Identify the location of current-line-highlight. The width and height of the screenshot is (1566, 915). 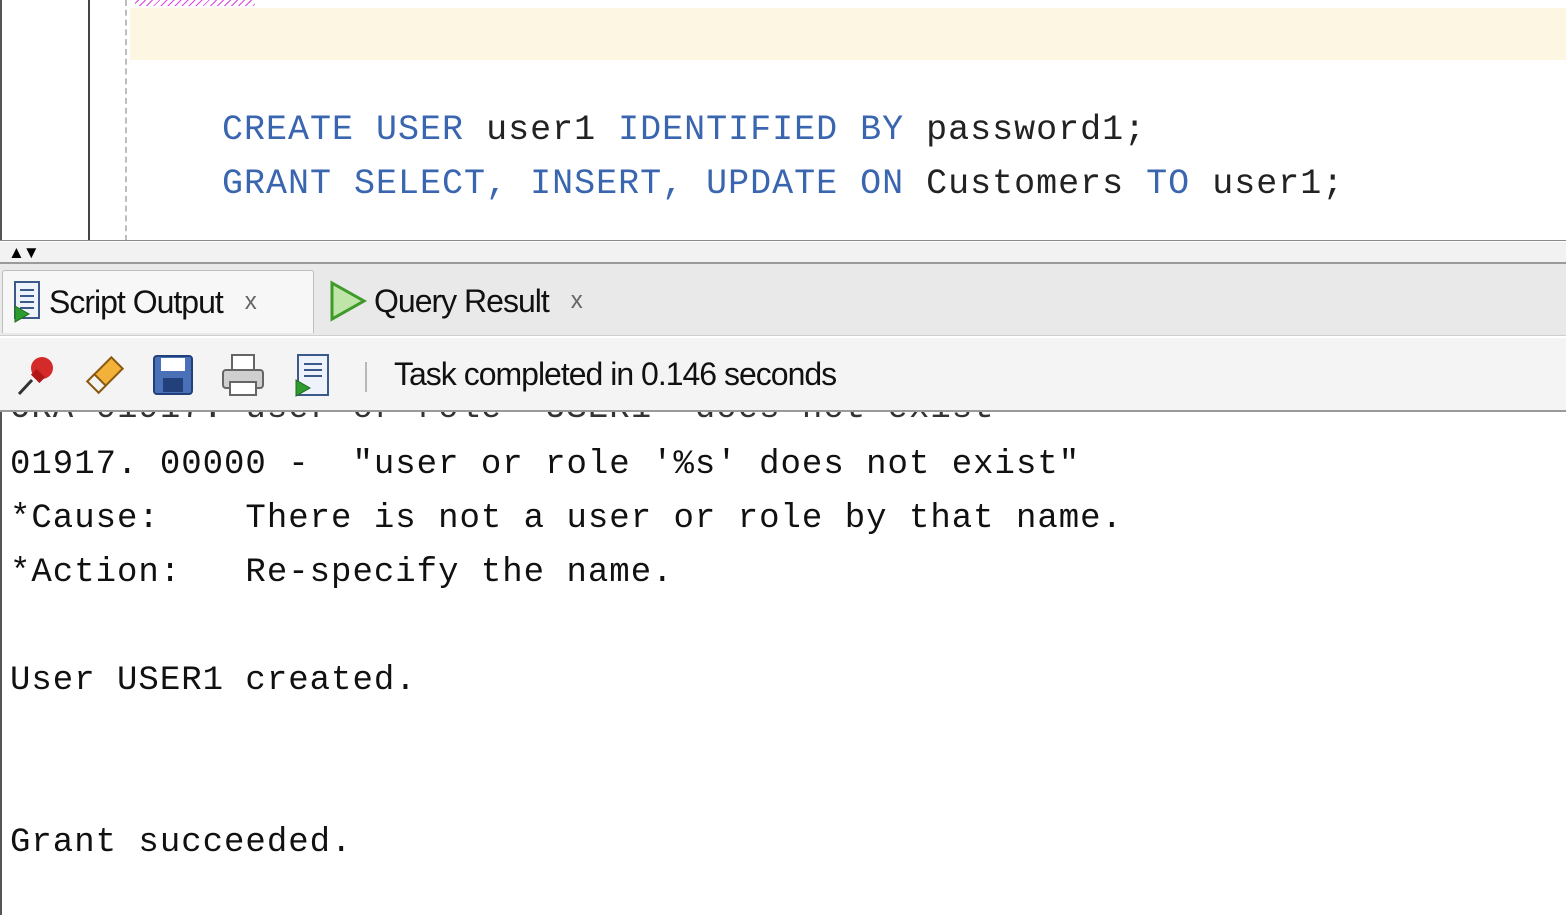
(848, 34).